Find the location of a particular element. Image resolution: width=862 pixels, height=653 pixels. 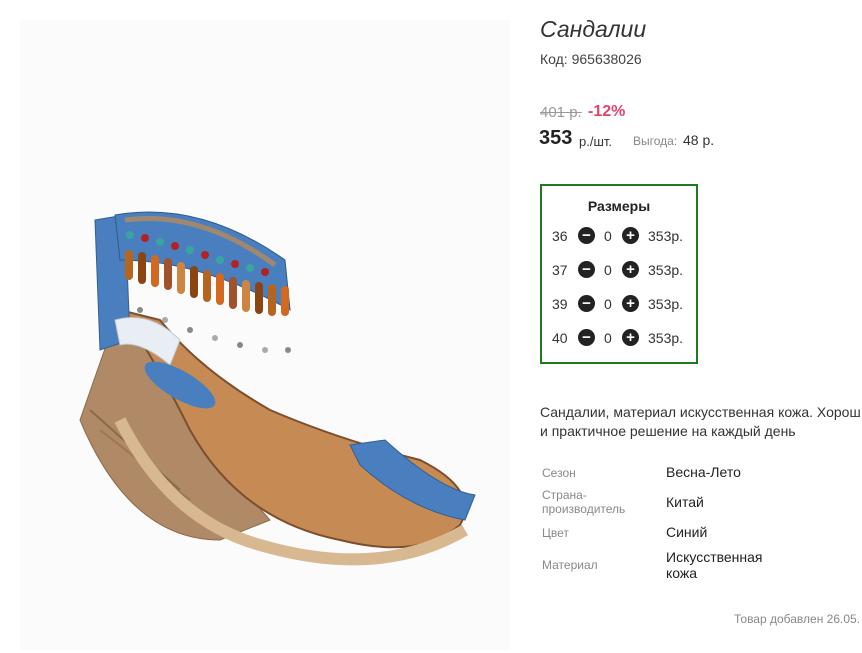

added-date: Товар добавлен 26.05. is located at coordinates (797, 619).